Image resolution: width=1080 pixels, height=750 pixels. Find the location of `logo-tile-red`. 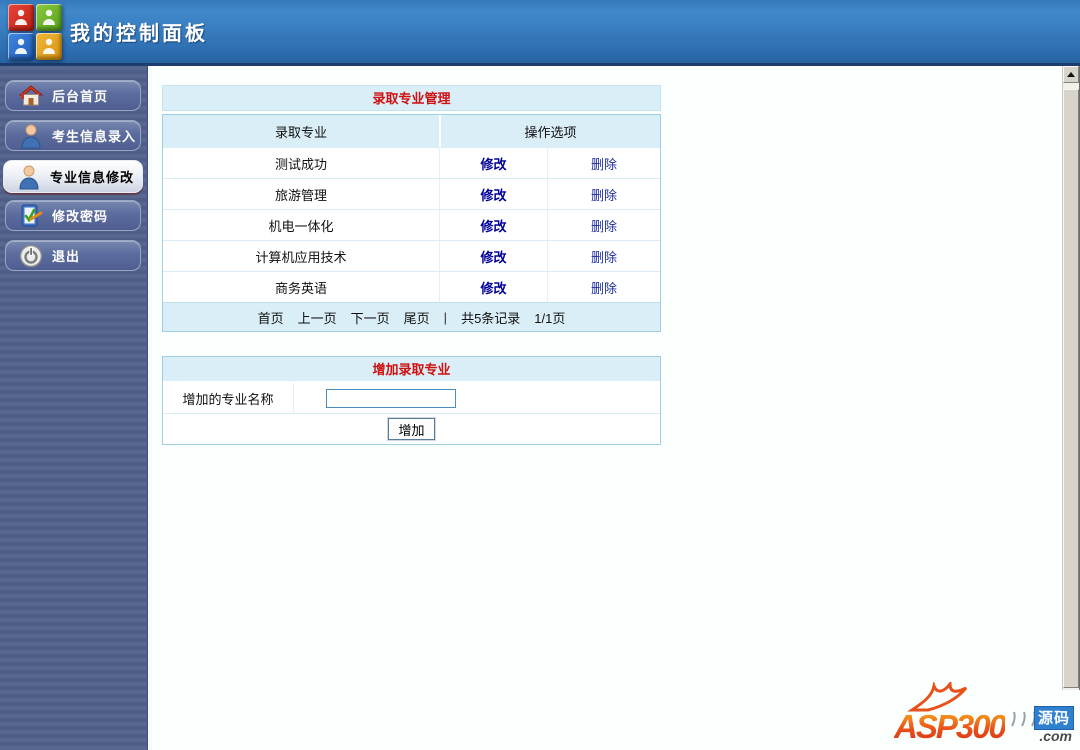

logo-tile-red is located at coordinates (21, 17).